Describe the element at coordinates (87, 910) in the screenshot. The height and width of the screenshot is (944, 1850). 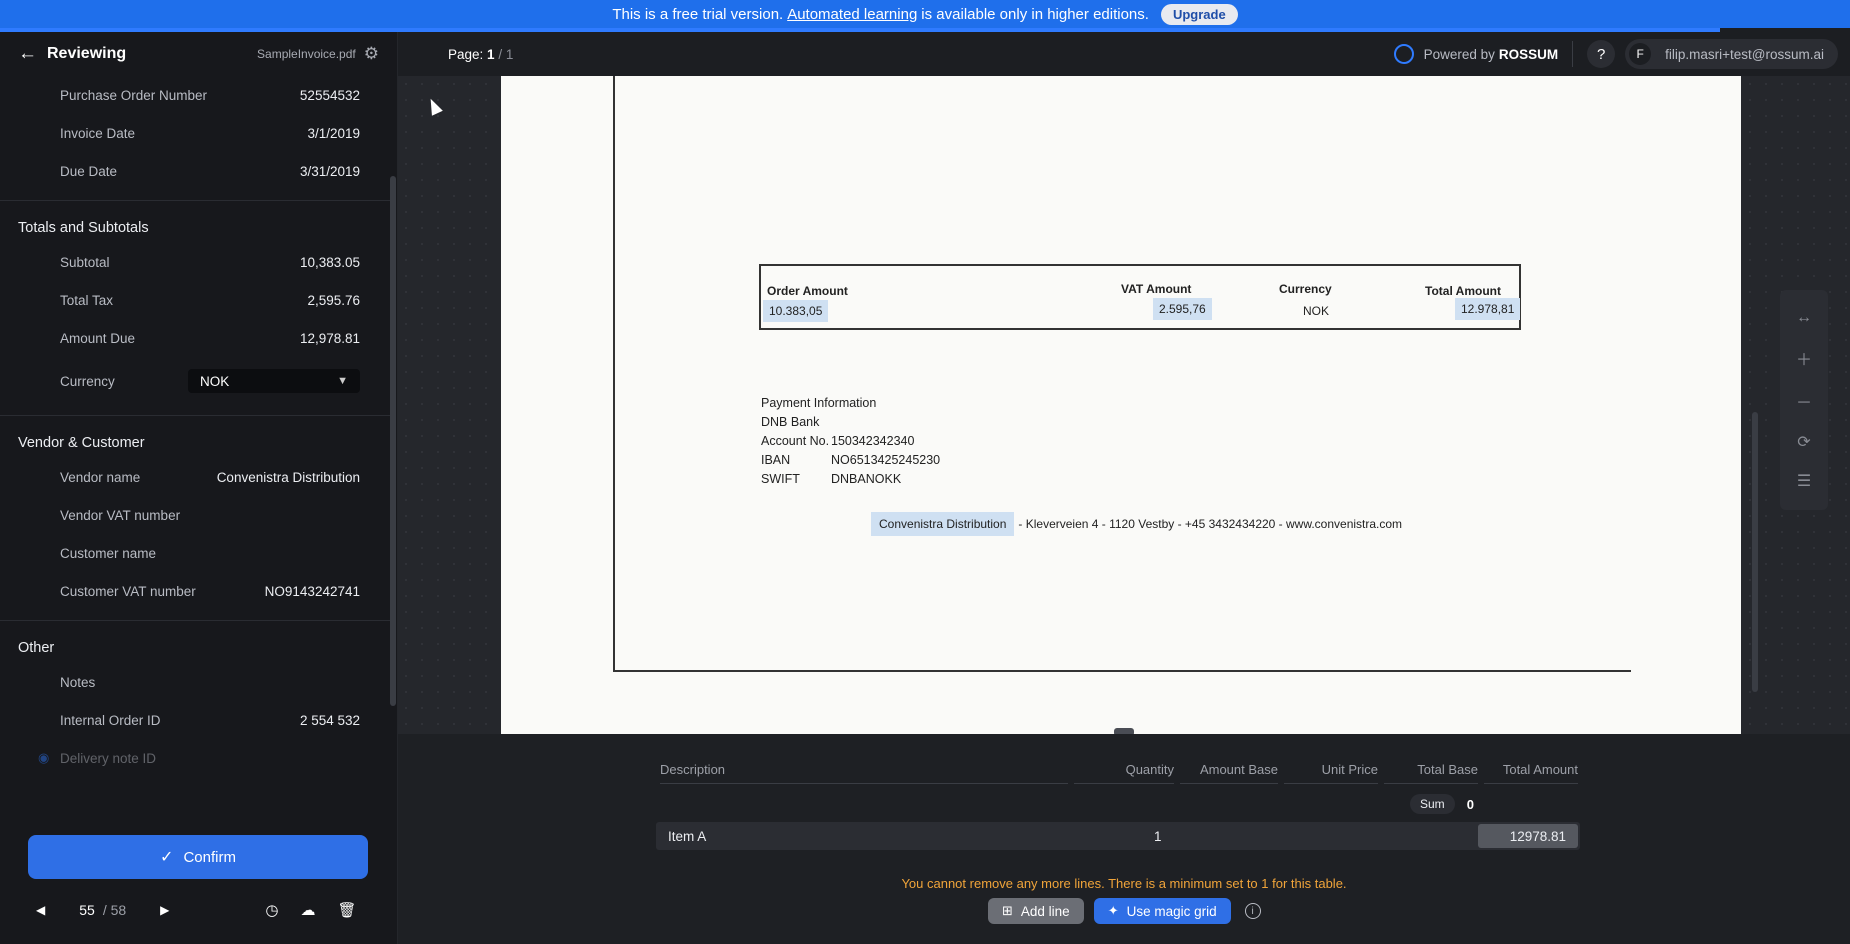
I see `pager-current: 55` at that location.